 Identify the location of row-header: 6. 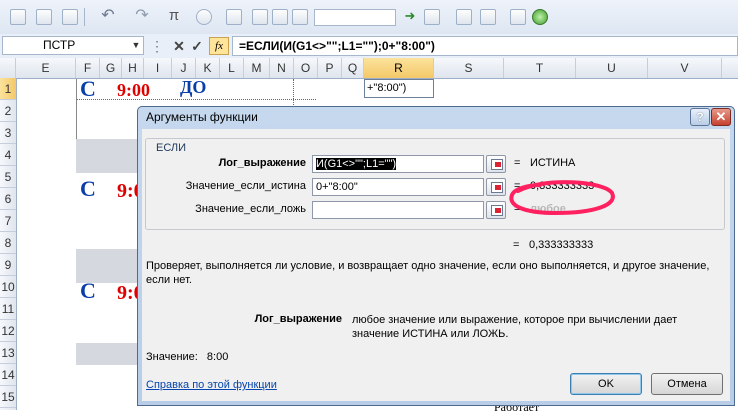
(8, 199).